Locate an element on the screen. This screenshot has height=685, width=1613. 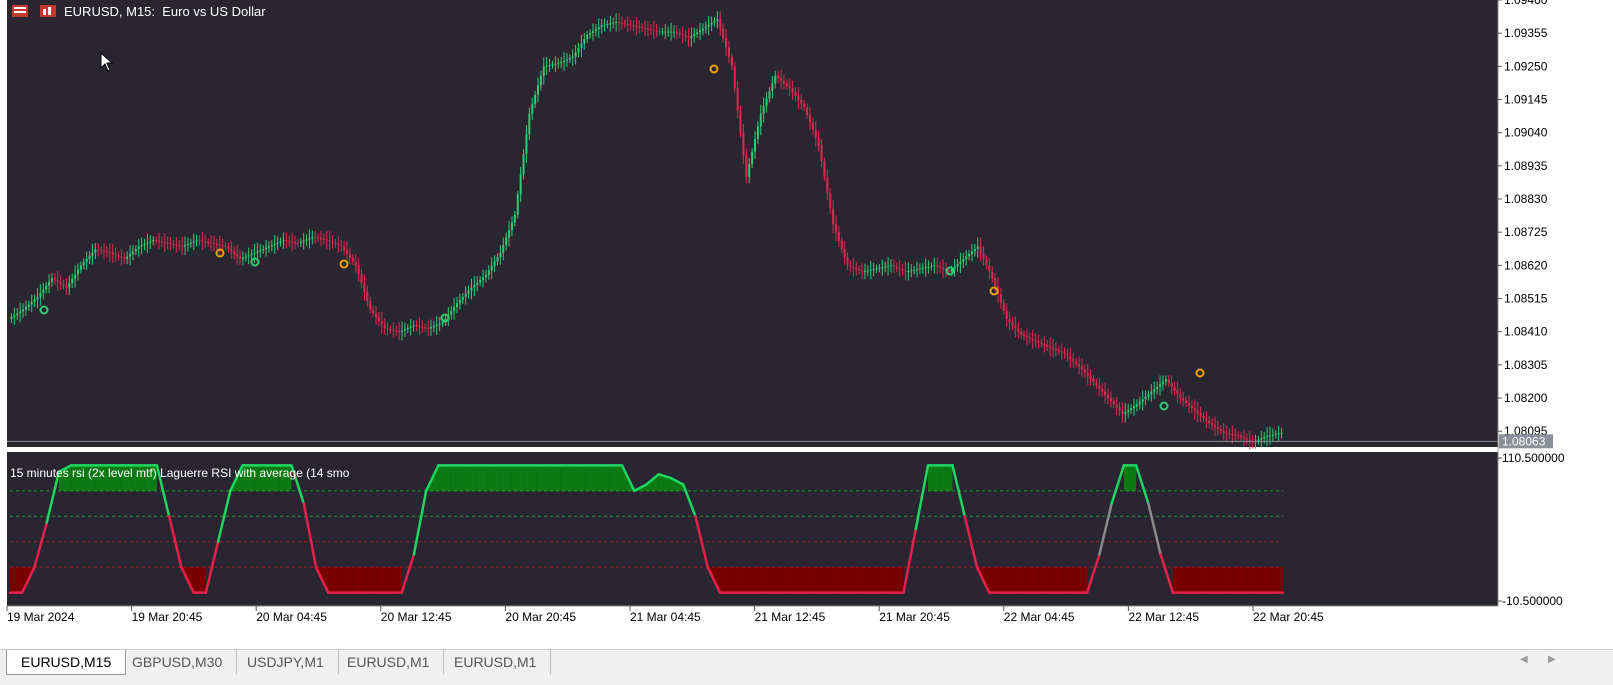
tab-scroll-left-icon: ◀ is located at coordinates (1524, 659).